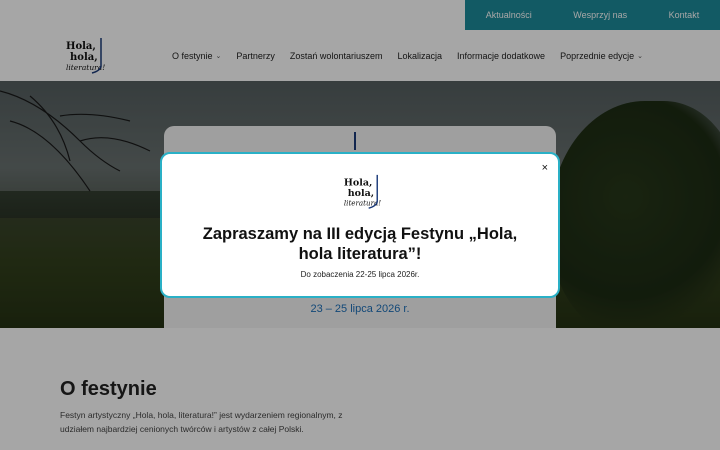 This screenshot has width=720, height=450. I want to click on modal-logo-line-1: Hola,, so click(358, 182).